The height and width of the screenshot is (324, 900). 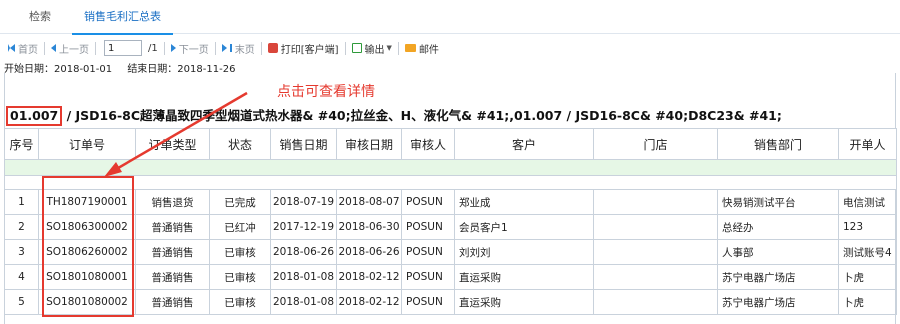 What do you see at coordinates (244, 50) in the screenshot?
I see `last-page-label: 末页` at bounding box center [244, 50].